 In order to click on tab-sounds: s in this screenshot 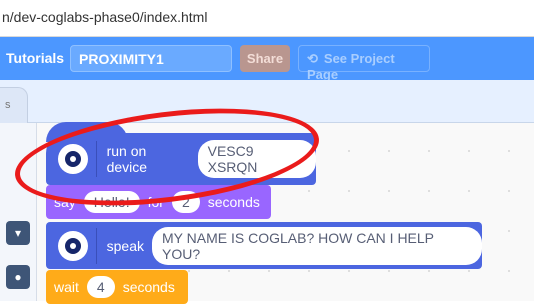, I will do `click(14, 105)`.